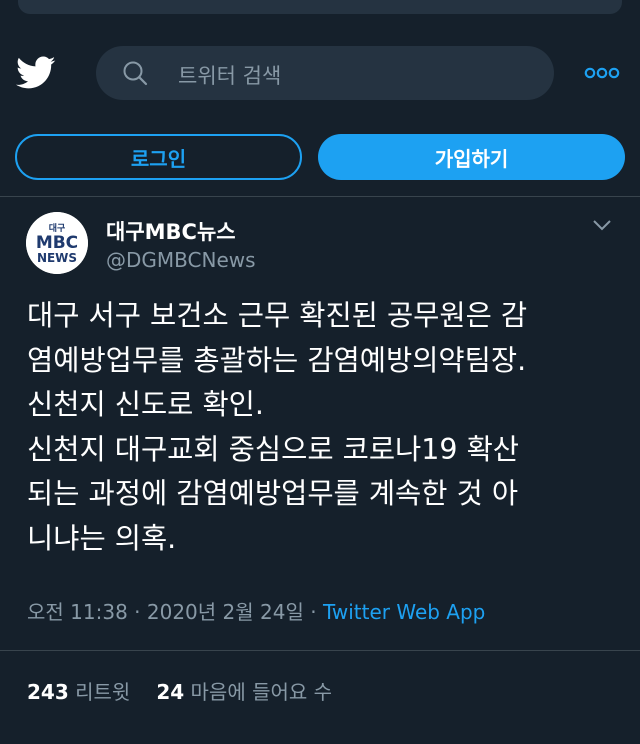 The image size is (640, 744). I want to click on mbc-news-logo: 대구 MBC NEWS, so click(57, 243).